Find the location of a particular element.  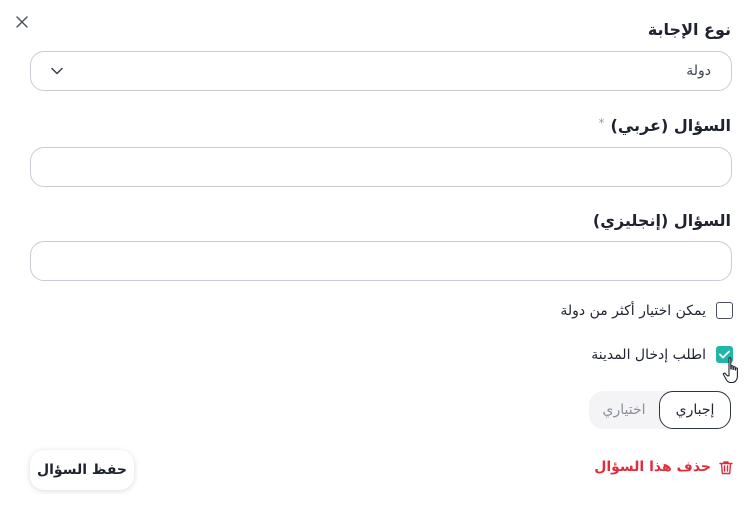

close-button is located at coordinates (22, 22).